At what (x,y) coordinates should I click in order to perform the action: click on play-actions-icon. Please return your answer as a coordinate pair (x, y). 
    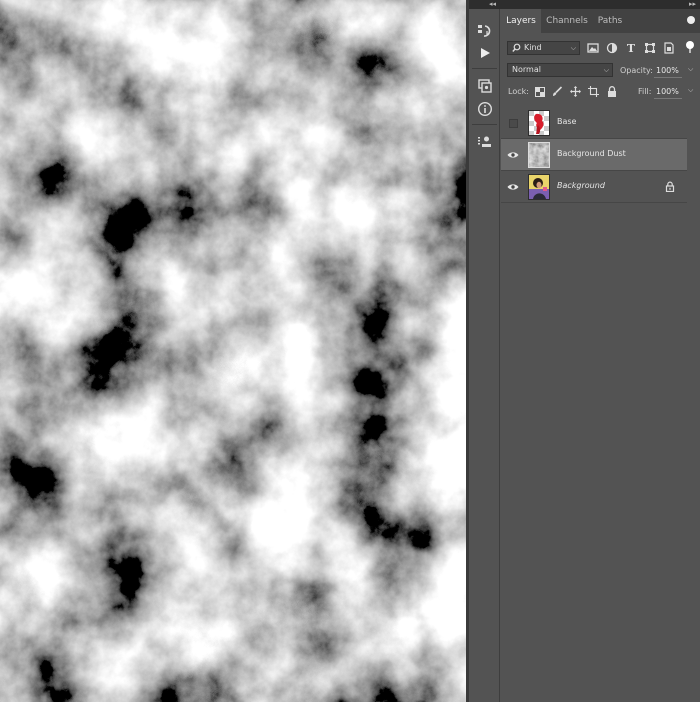
    Looking at the image, I should click on (485, 53).